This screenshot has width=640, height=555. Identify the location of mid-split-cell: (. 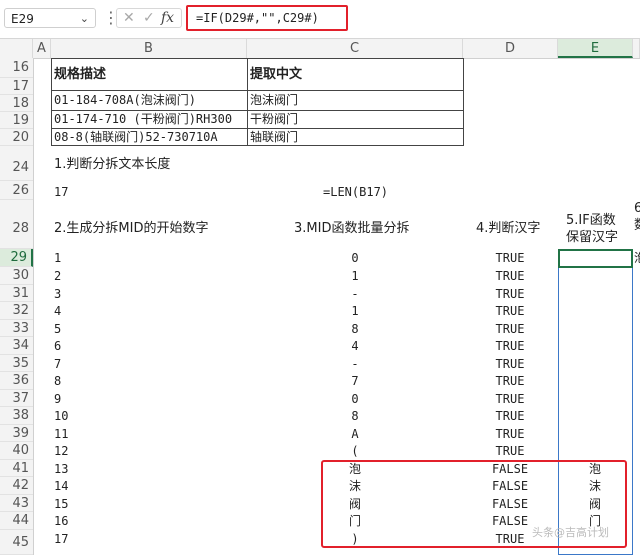
(355, 451).